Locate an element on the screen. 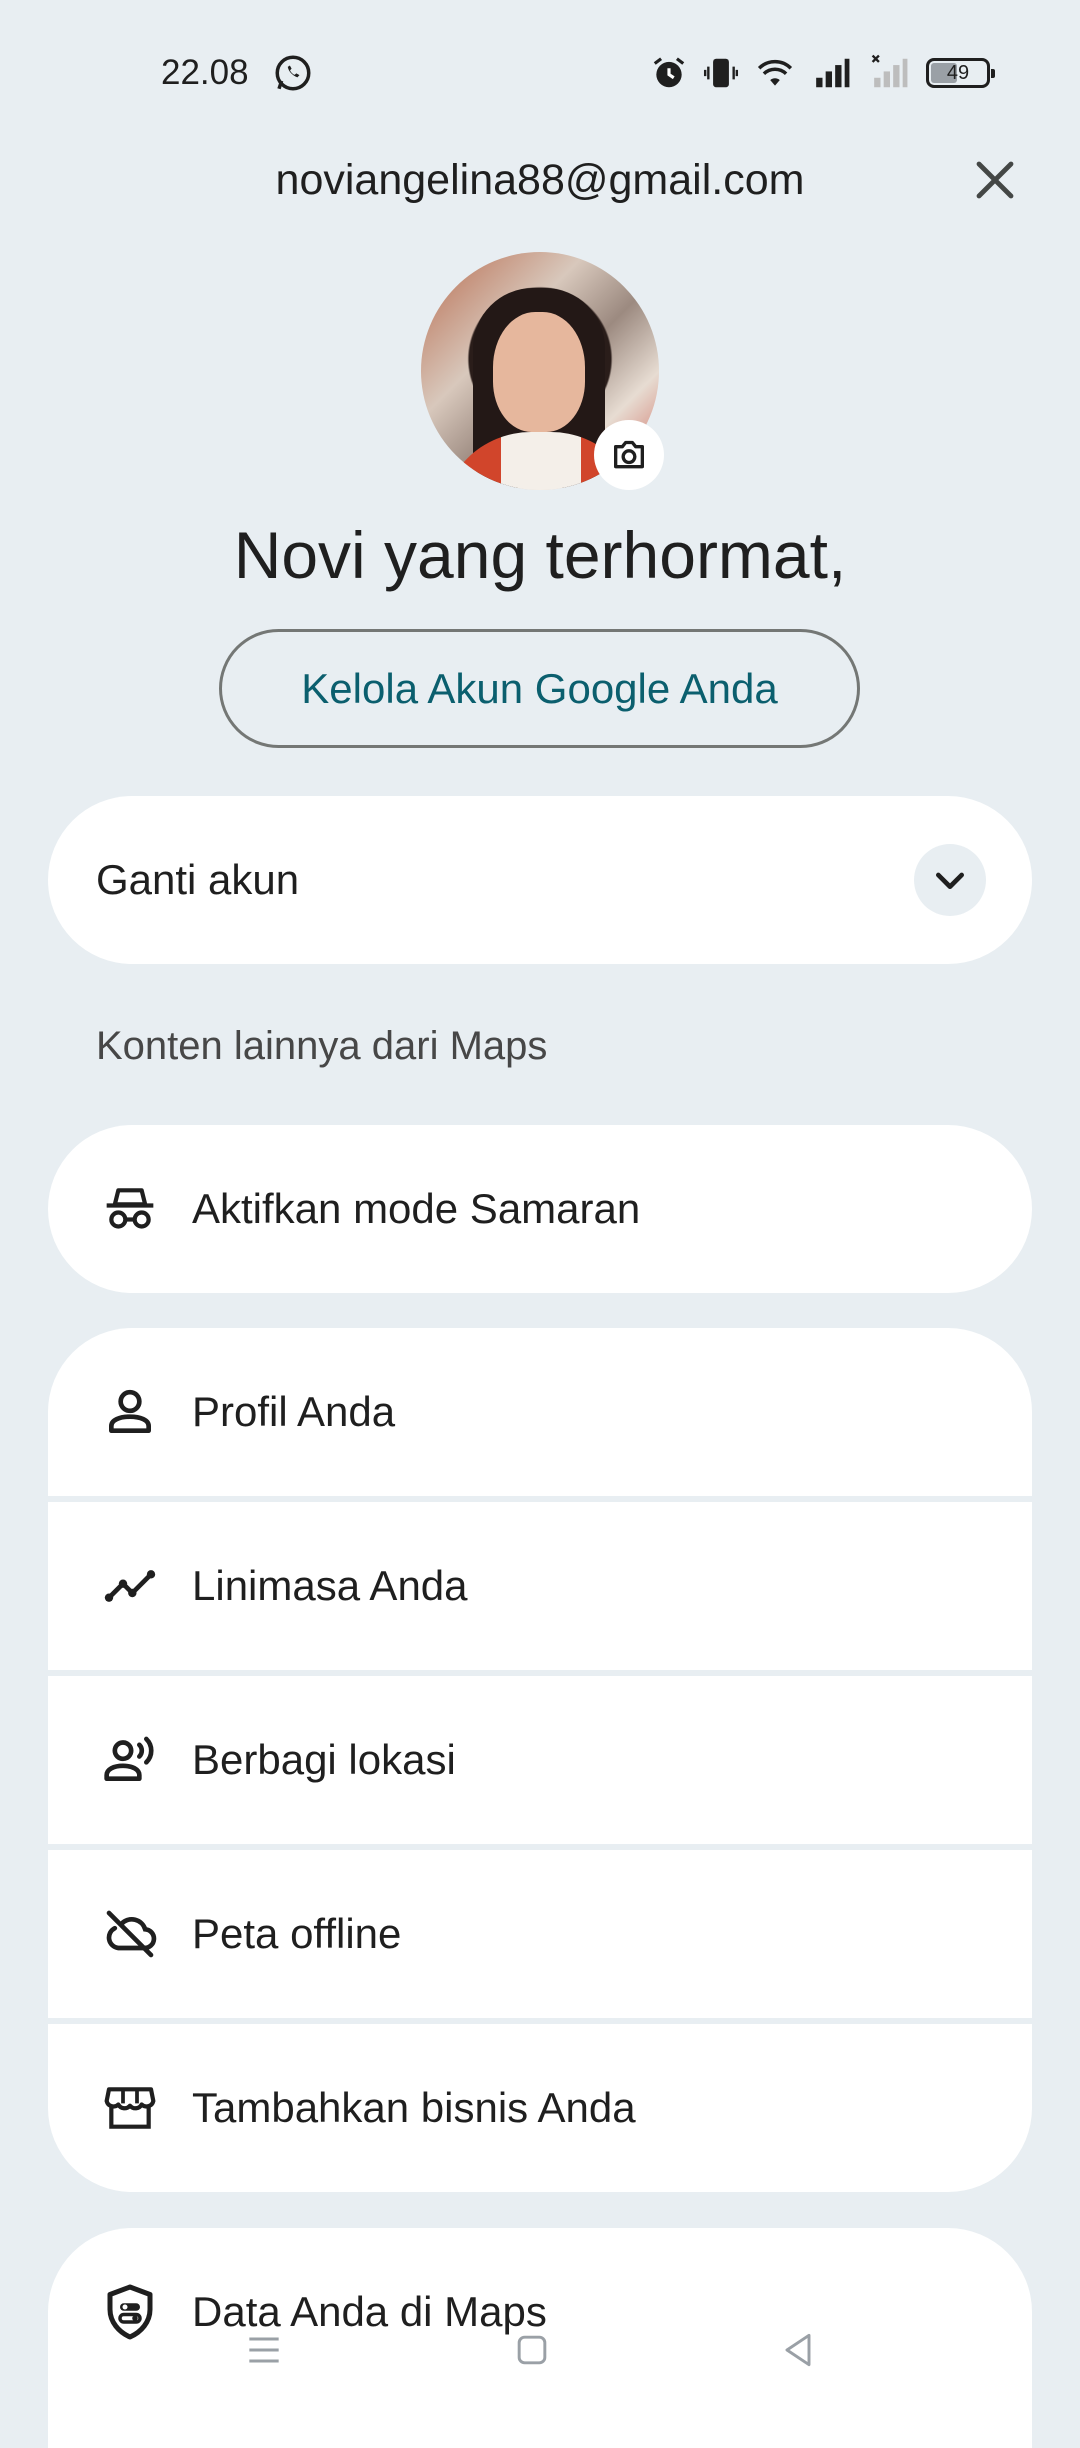 This screenshot has width=1080, height=2448. close-icon is located at coordinates (995, 180).